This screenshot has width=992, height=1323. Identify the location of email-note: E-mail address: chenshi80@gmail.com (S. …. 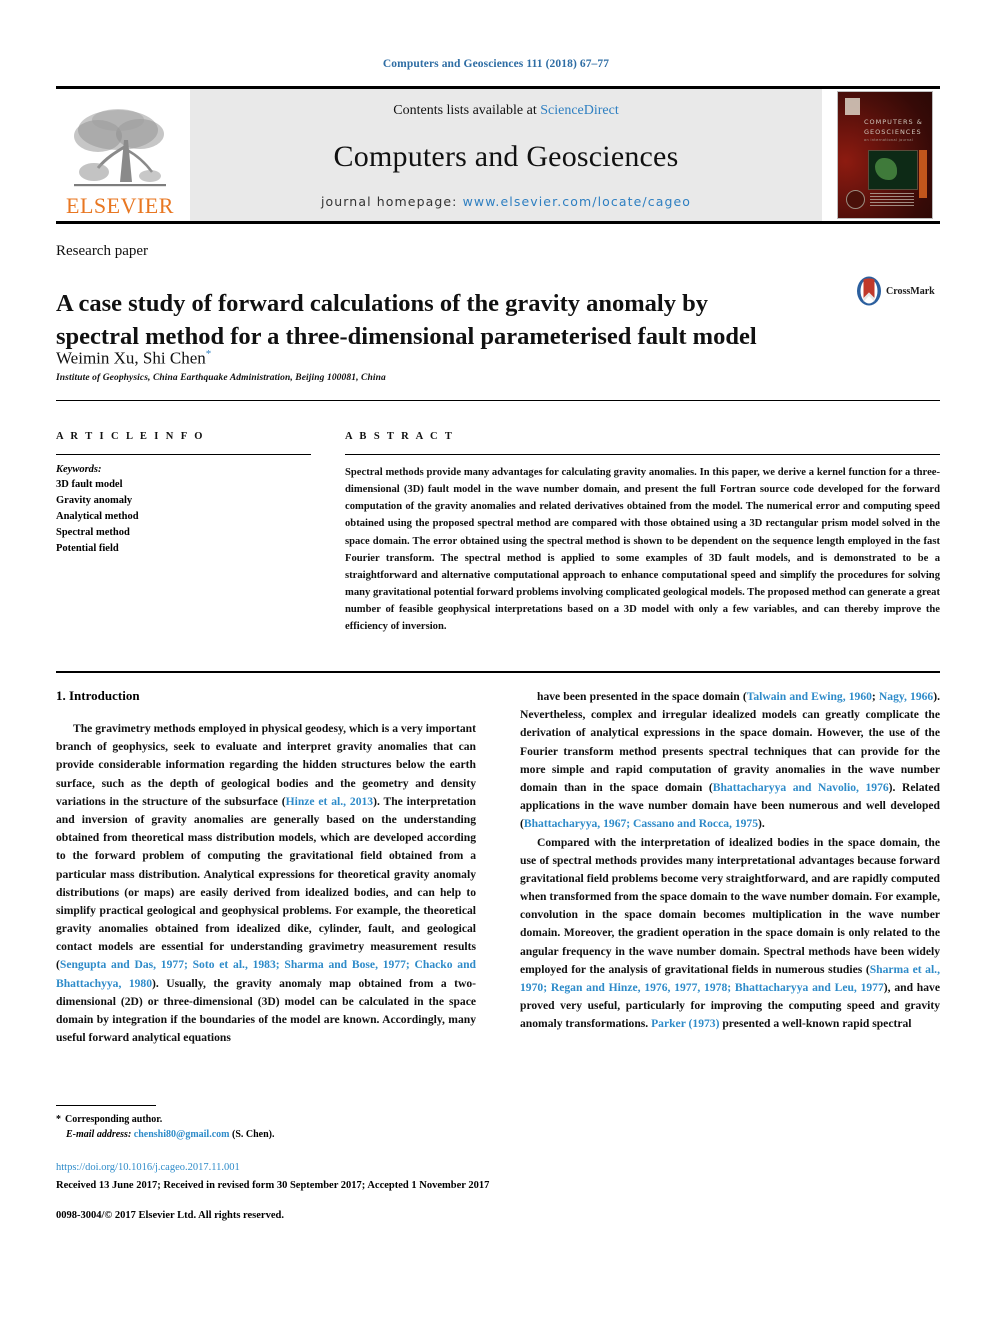
(266, 1134).